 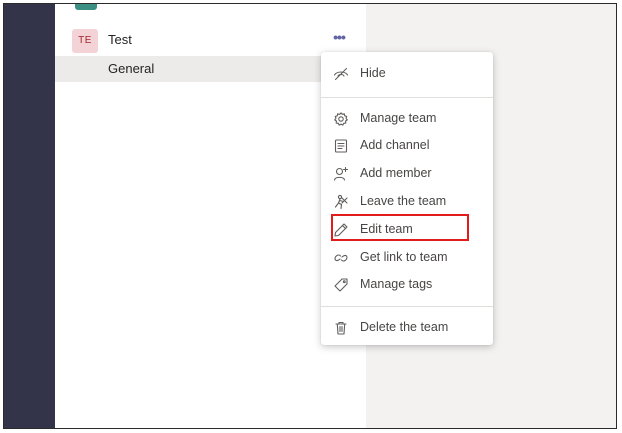 I want to click on channel-icon, so click(x=341, y=146).